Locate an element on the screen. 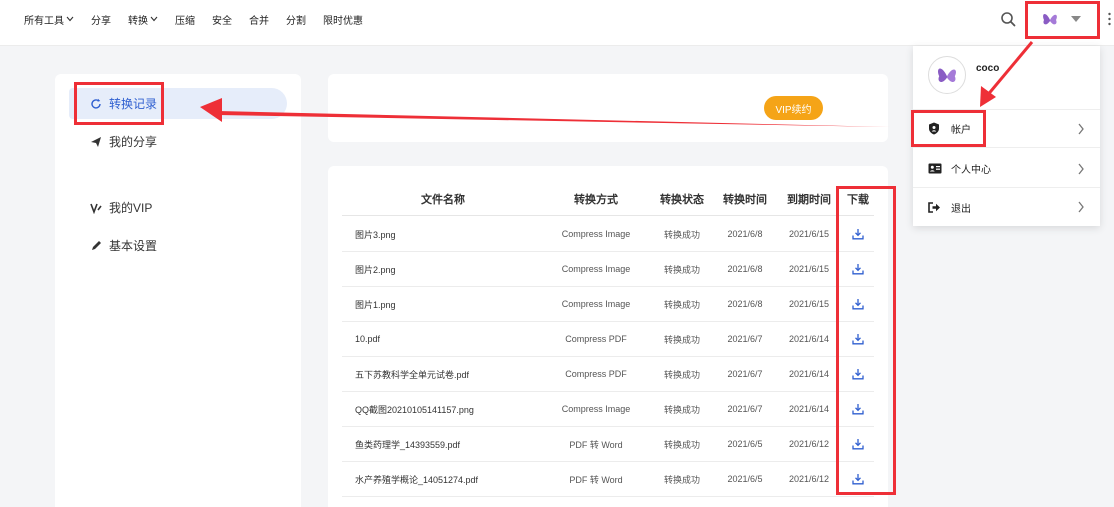 This screenshot has height=507, width=1114. table-row: 10.pdf Compress PDF 转换成功 2021/6/7 2021/6/14 is located at coordinates (608, 339).